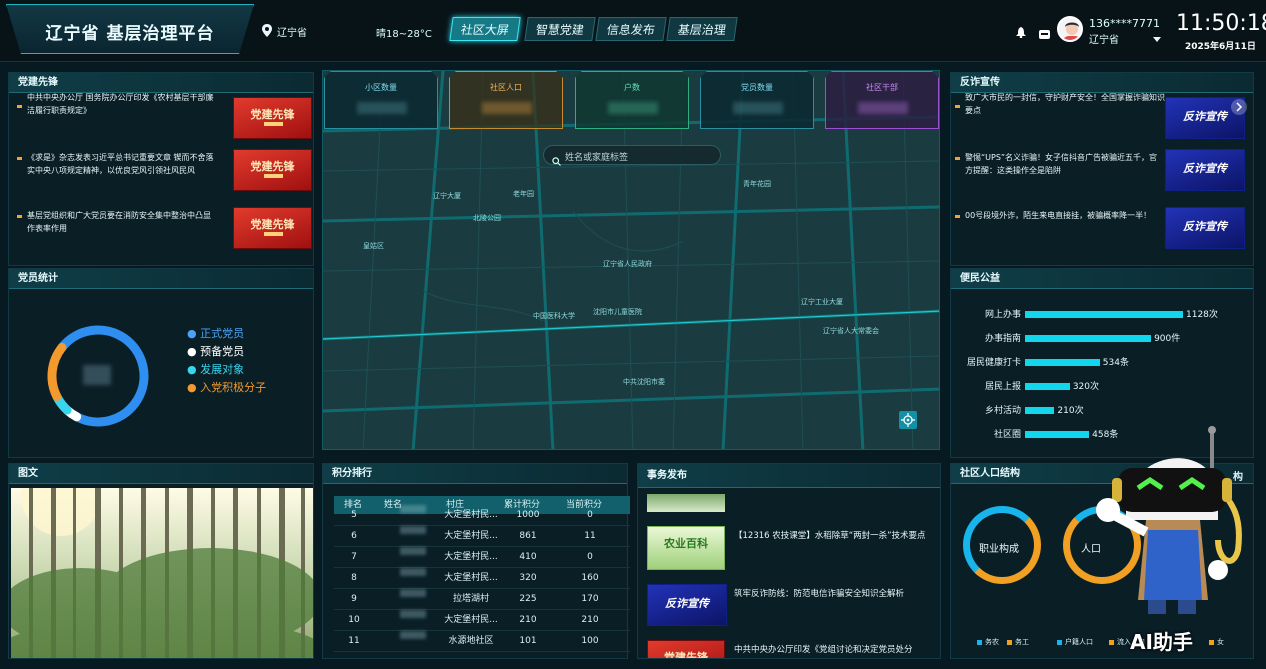  I want to click on cell-current: 0, so click(590, 557).